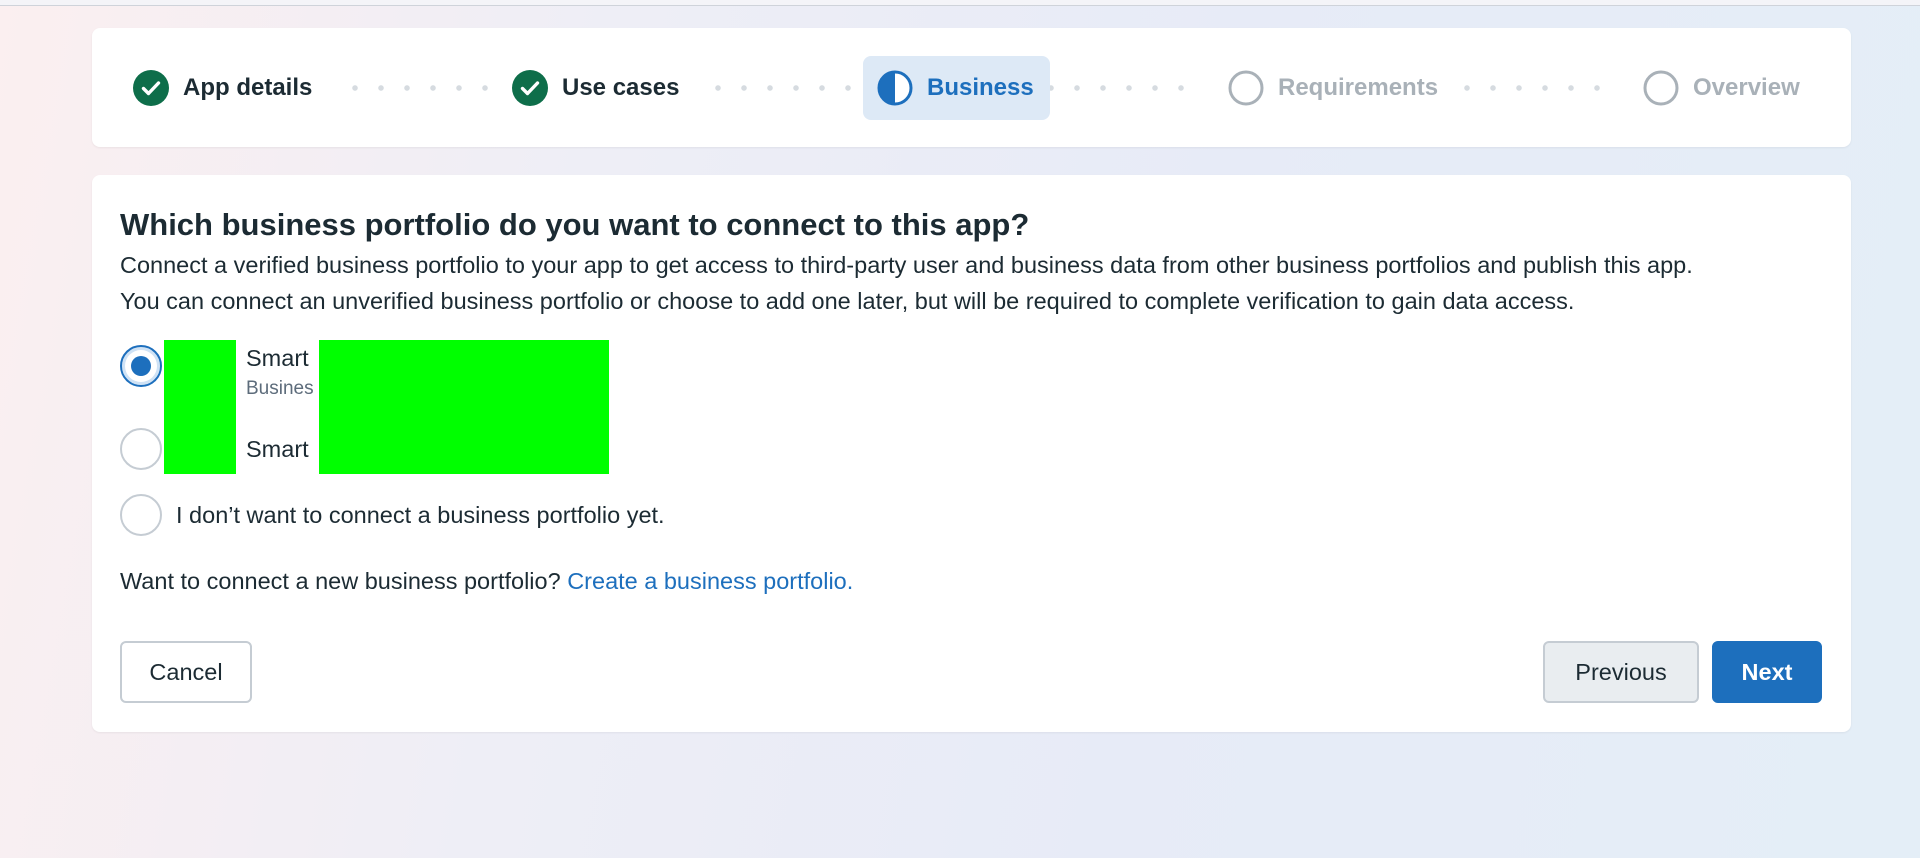 This screenshot has height=858, width=1920. What do you see at coordinates (1767, 672) in the screenshot?
I see `next-button: Next` at bounding box center [1767, 672].